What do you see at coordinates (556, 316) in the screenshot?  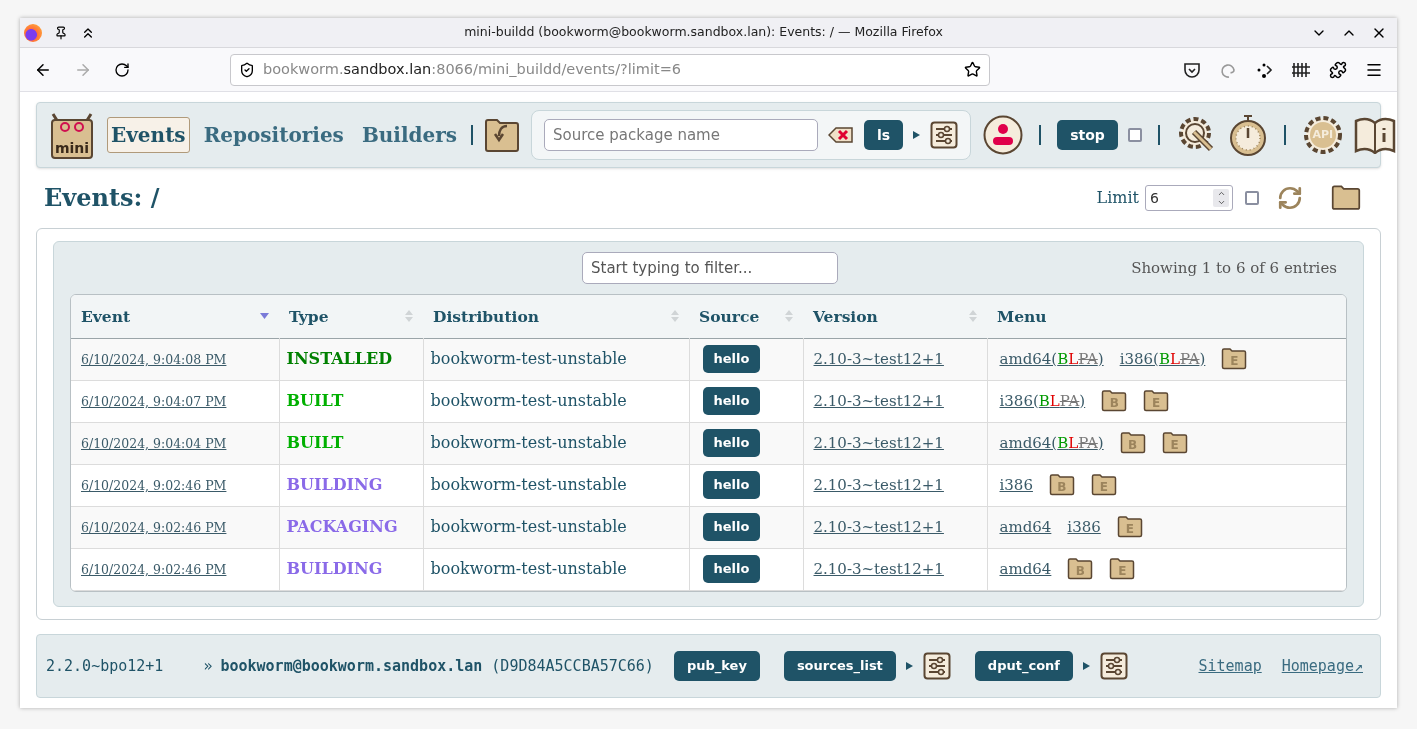 I see `column-header: Distribution` at bounding box center [556, 316].